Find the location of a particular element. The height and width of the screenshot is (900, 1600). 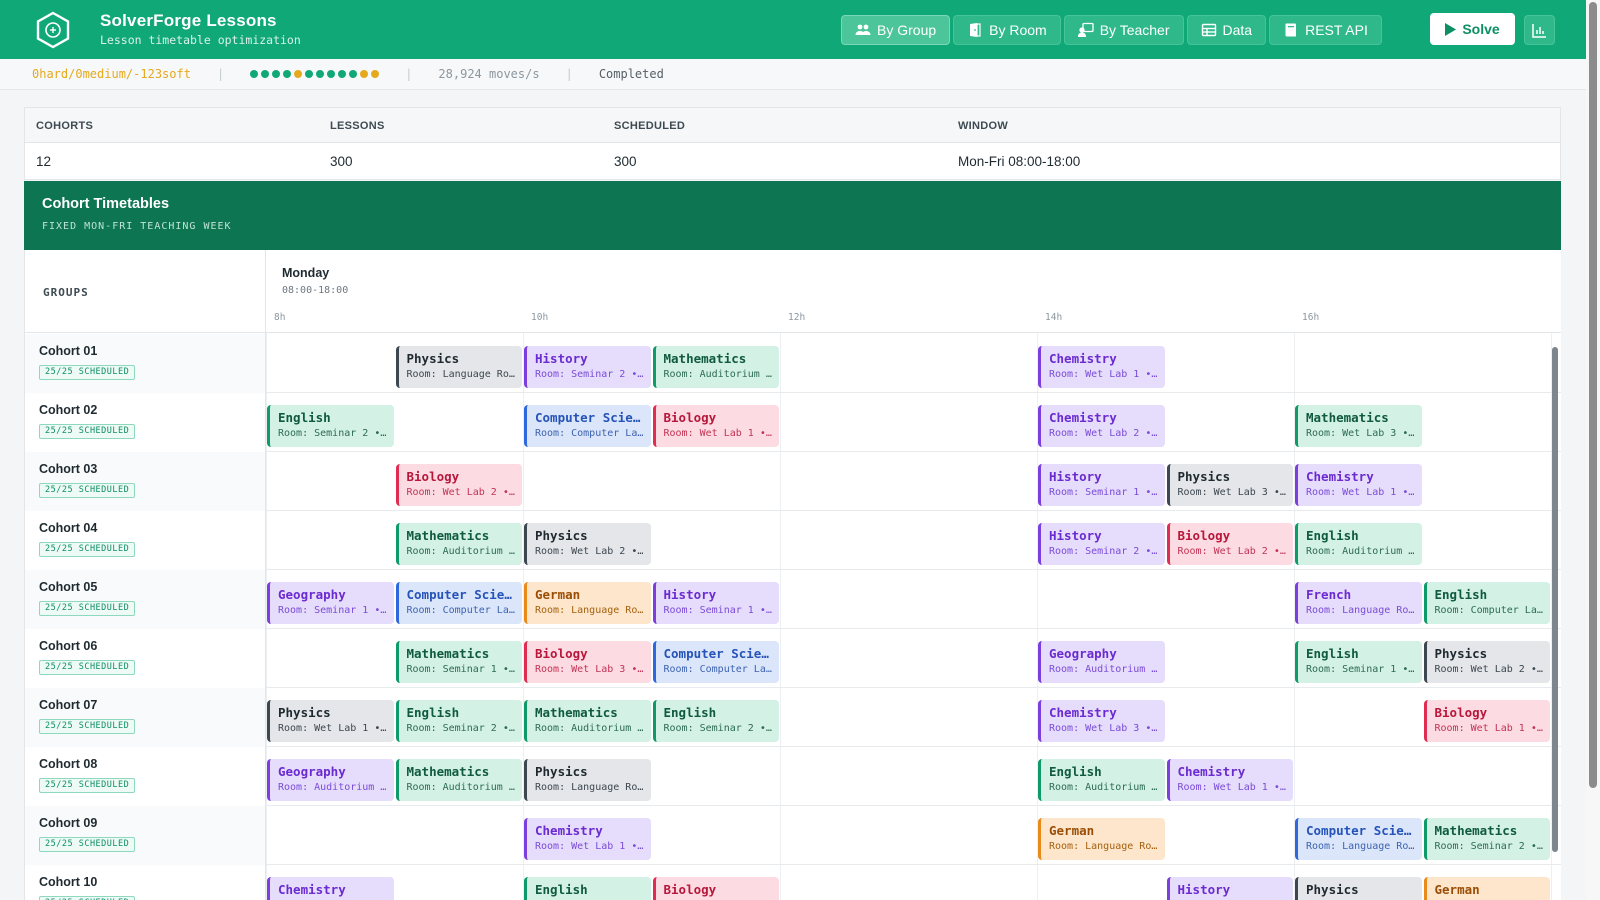

lesson-subject: History is located at coordinates (690, 594).